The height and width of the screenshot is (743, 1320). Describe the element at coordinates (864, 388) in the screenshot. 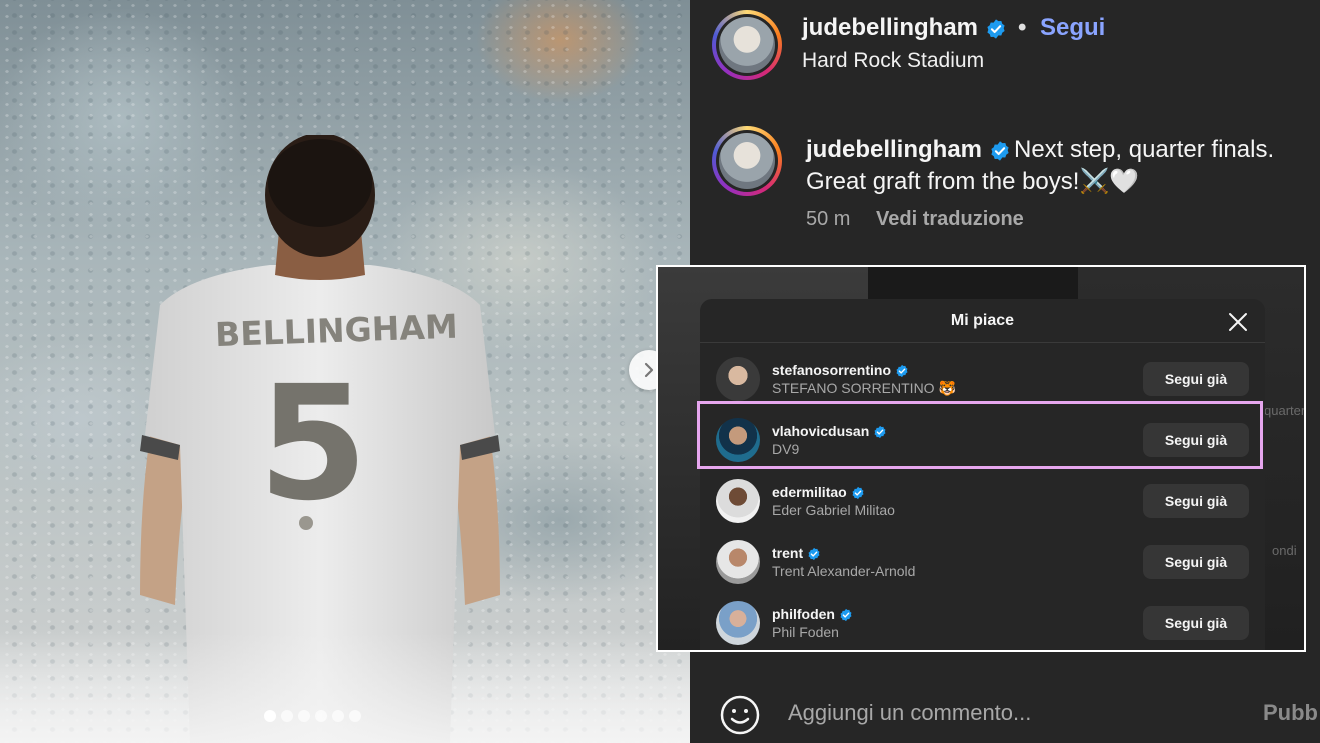

I see `liker-full-name: STEFANO SORRENTINO 🐯` at that location.